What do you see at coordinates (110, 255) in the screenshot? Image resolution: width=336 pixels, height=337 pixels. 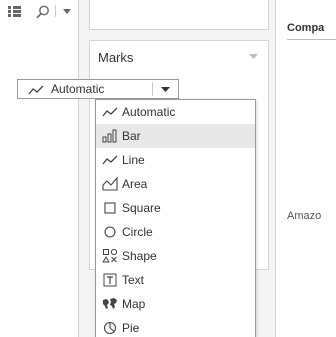 I see `shape-icon` at bounding box center [110, 255].